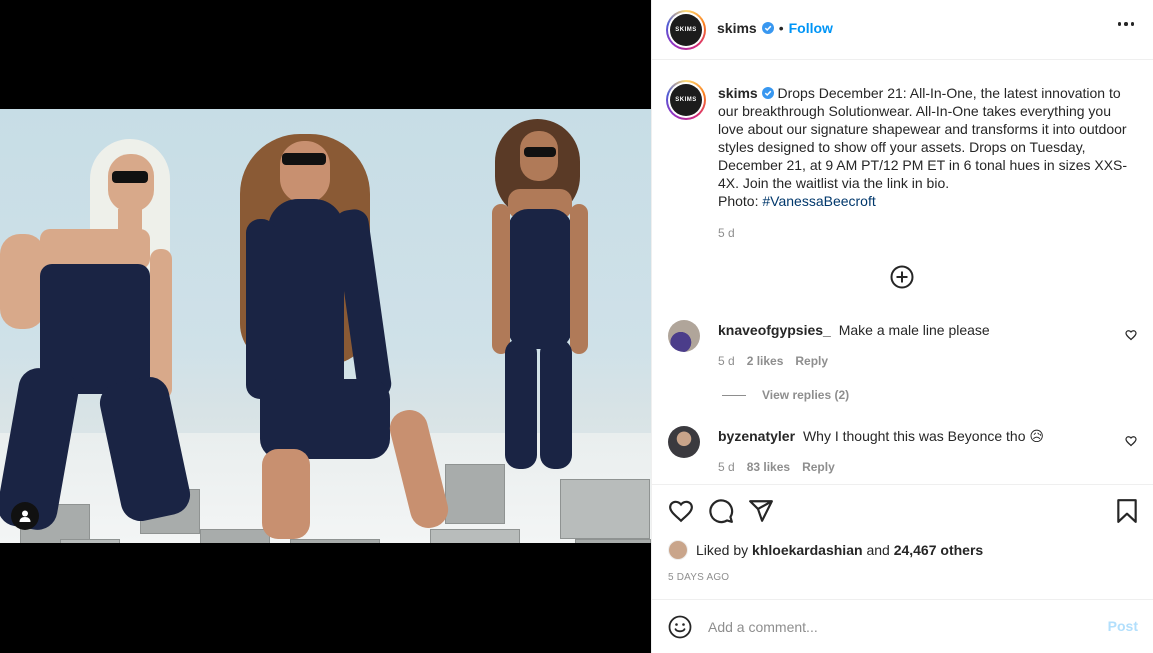 Image resolution: width=1153 pixels, height=653 pixels. Describe the element at coordinates (698, 577) in the screenshot. I see `post-date: 5 DAYS AGO` at that location.